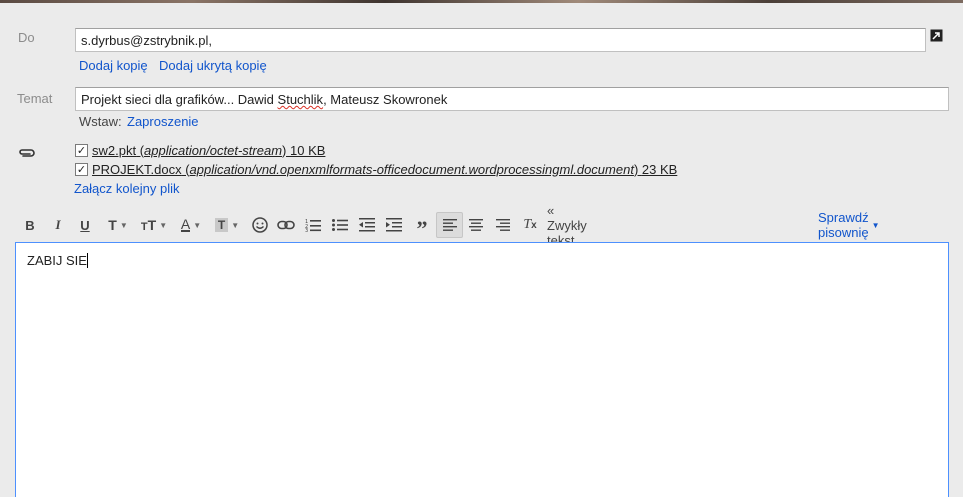 This screenshot has height=497, width=963. I want to click on outdent-icon, so click(367, 225).